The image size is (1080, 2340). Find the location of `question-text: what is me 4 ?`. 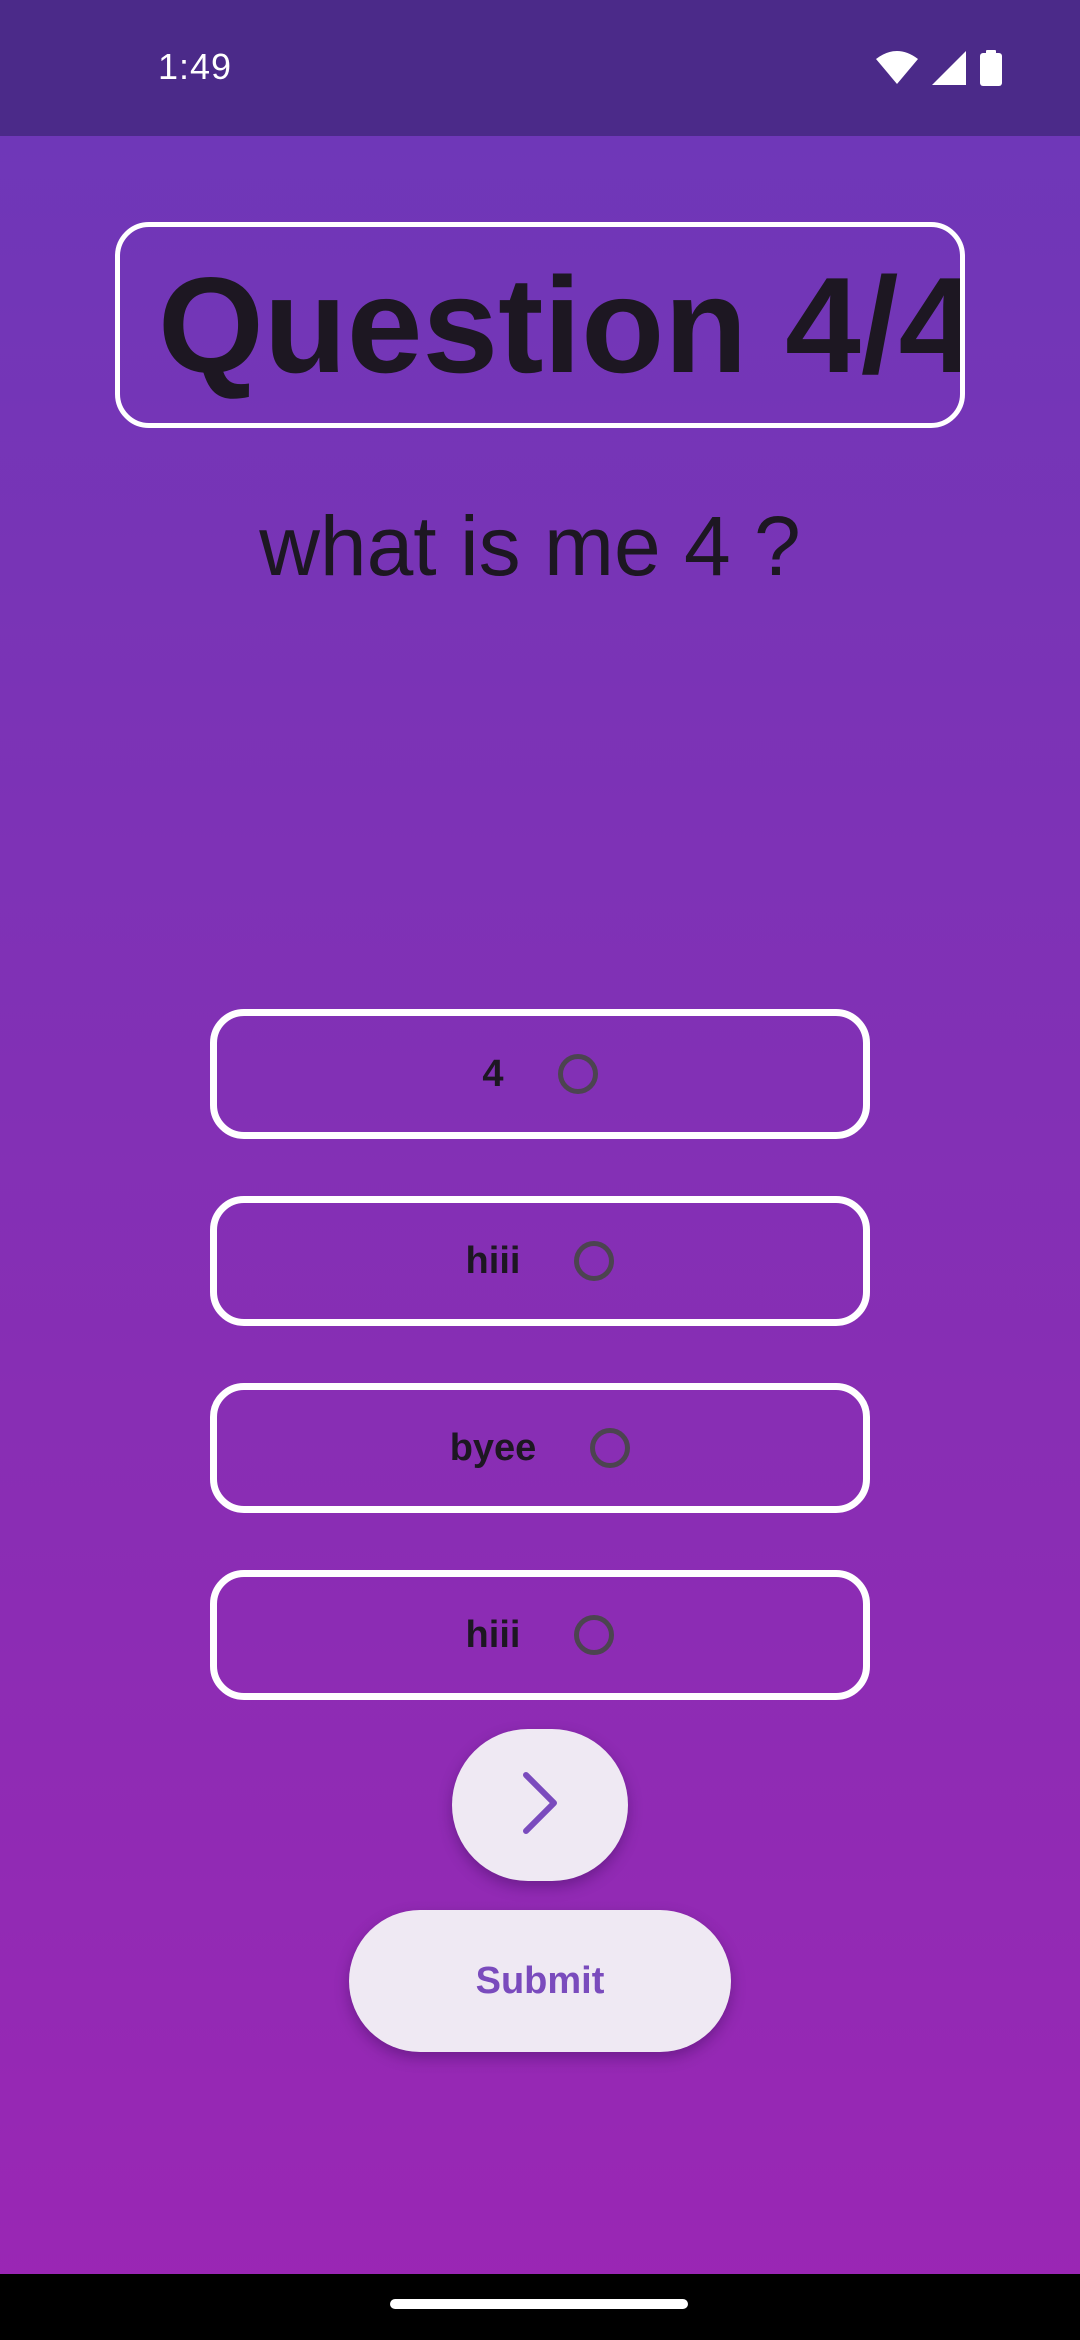

question-text: what is me 4 ? is located at coordinates (530, 546).